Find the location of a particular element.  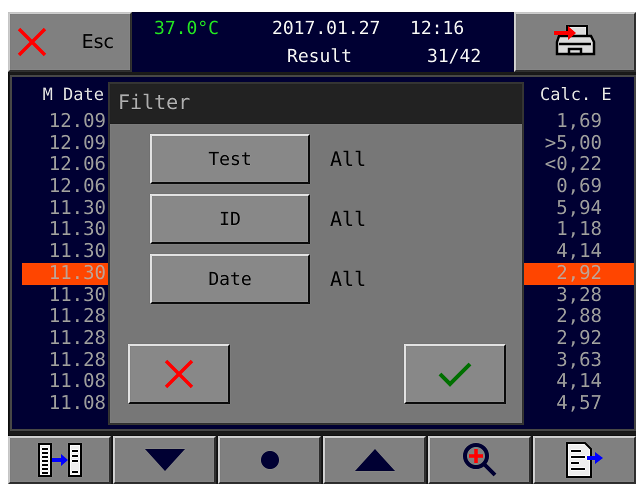

temperature-reading: 37.0°C is located at coordinates (187, 28).